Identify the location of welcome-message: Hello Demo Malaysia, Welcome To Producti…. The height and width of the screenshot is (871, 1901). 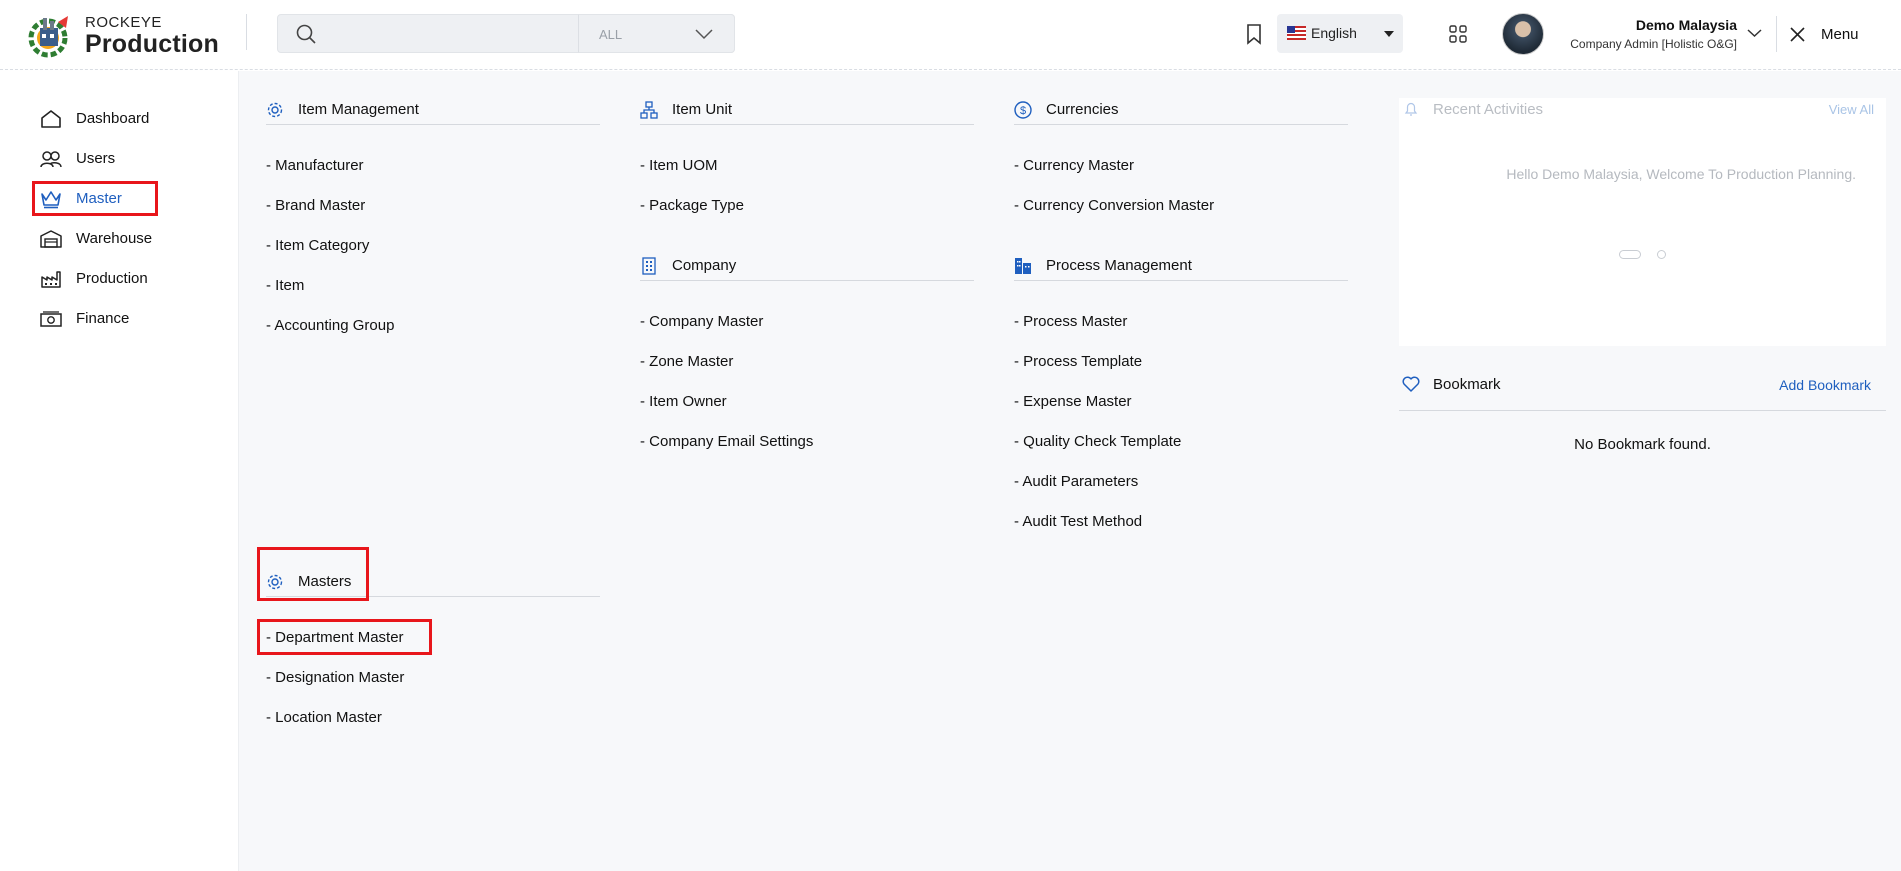
(1681, 174).